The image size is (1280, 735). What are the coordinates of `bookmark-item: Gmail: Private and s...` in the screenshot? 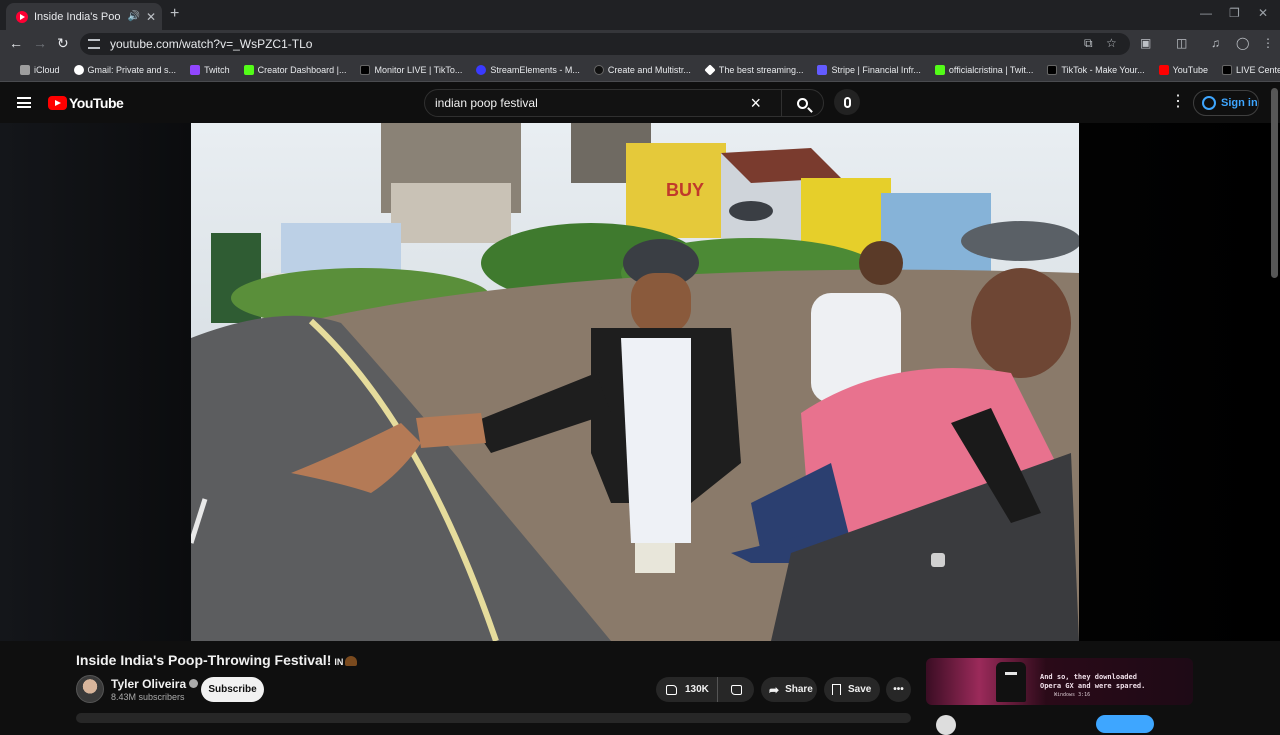 It's located at (124, 69).